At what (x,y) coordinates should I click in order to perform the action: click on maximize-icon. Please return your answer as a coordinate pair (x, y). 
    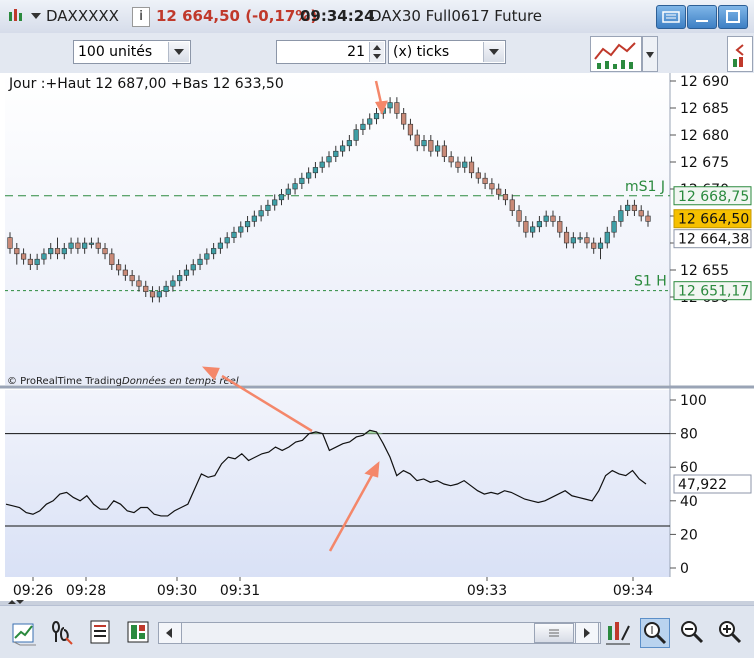
    Looking at the image, I should click on (733, 17).